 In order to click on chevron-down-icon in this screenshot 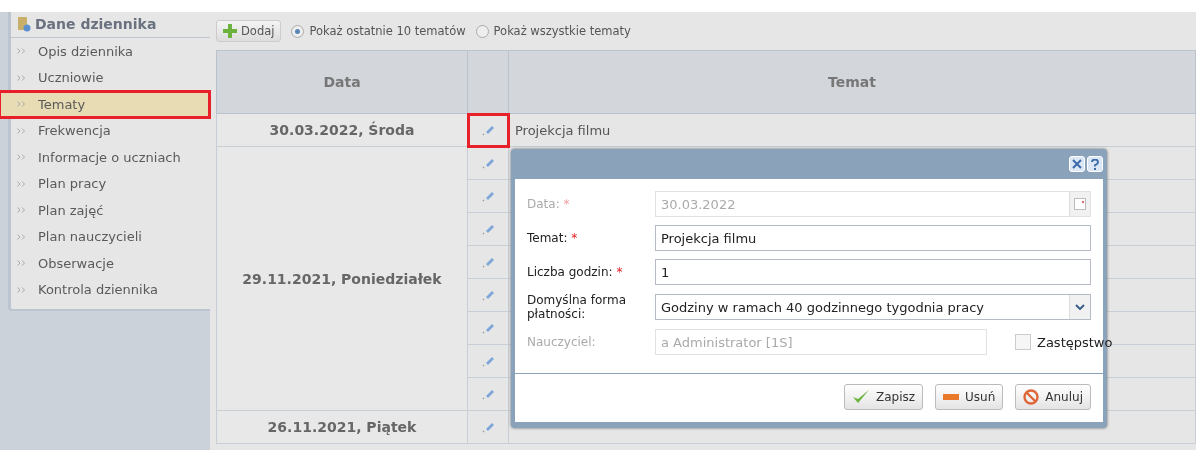, I will do `click(1080, 307)`.